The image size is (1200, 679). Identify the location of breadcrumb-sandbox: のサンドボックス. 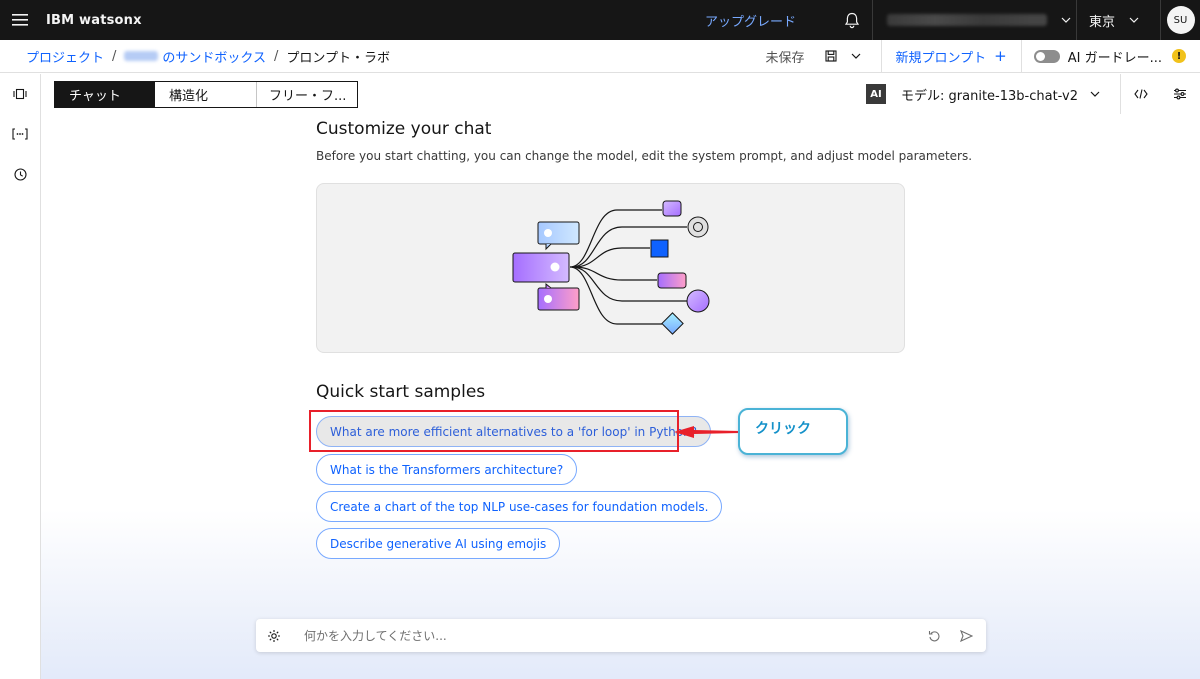
(214, 56).